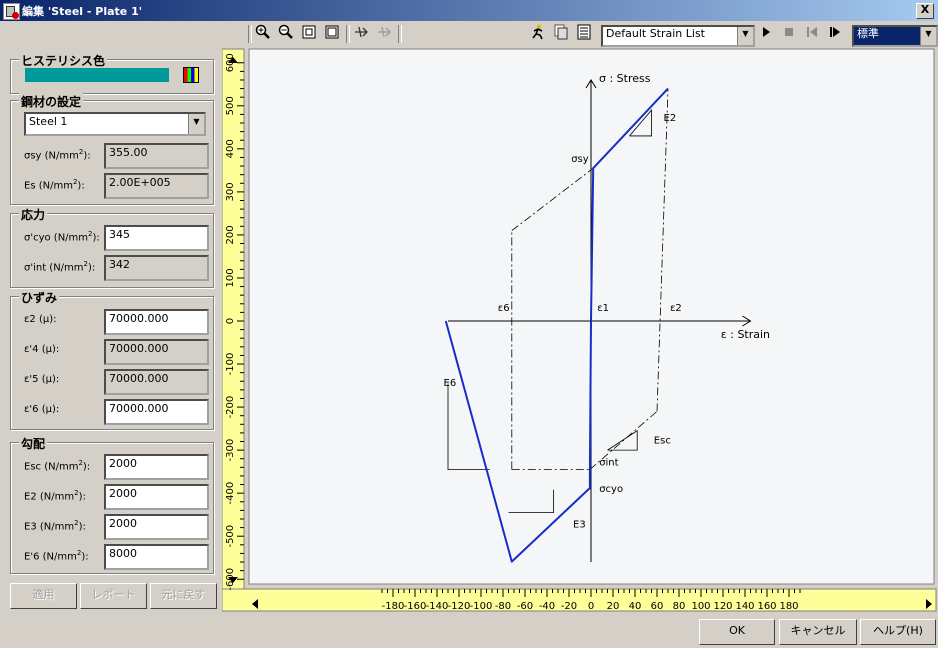  What do you see at coordinates (584, 34) in the screenshot?
I see `list-icon` at bounding box center [584, 34].